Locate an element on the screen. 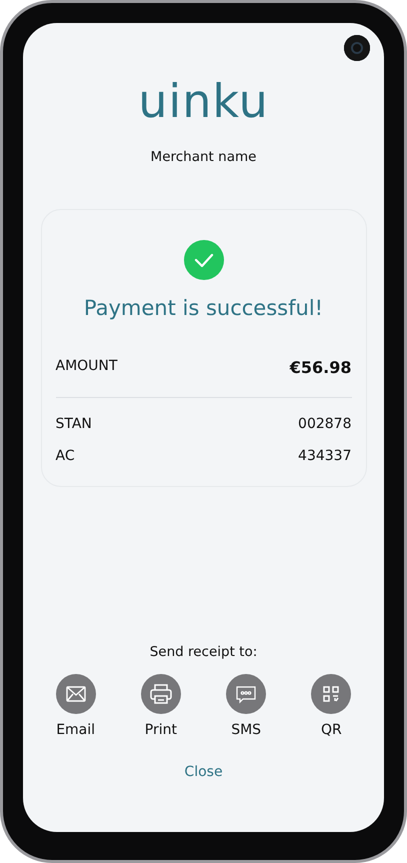 This screenshot has width=407, height=863. amount-value: €56.98 is located at coordinates (321, 367).